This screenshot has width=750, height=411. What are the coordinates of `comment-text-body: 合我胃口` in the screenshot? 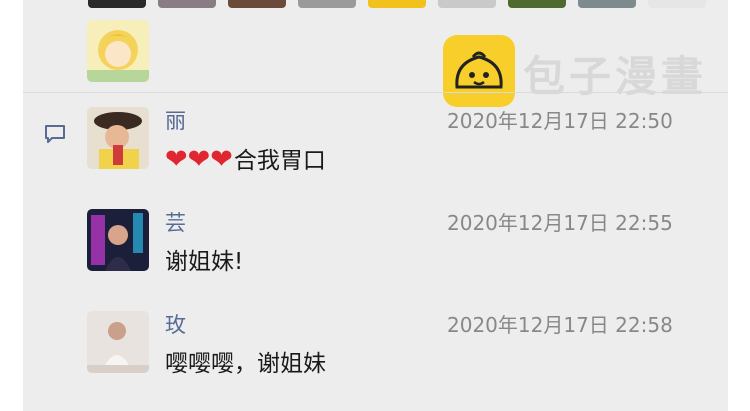 It's located at (279, 161).